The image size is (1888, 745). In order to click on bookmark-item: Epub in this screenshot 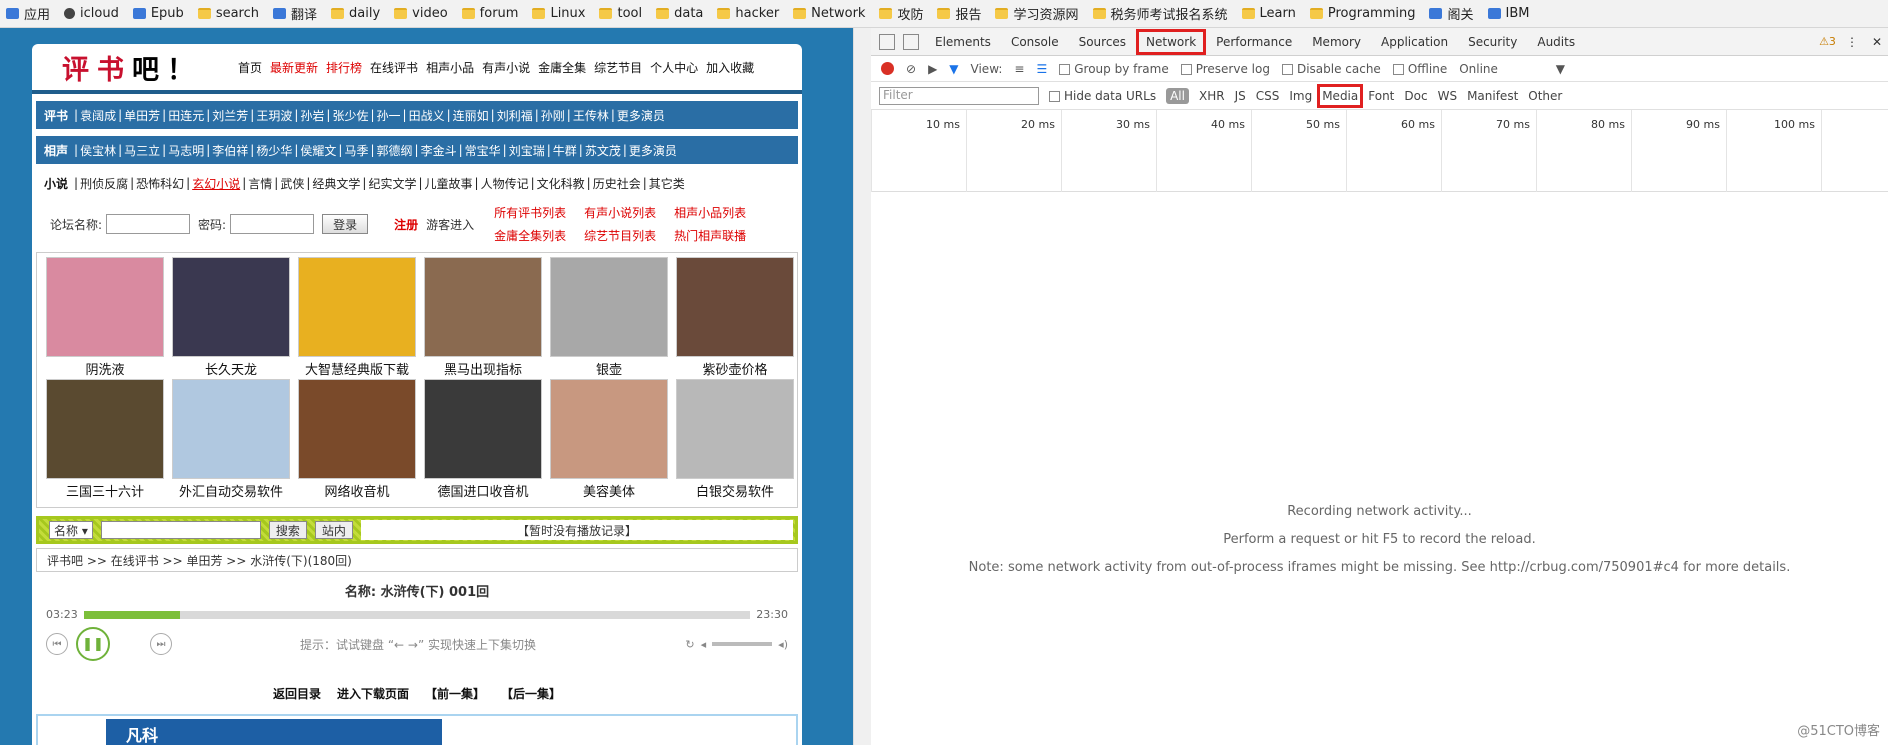, I will do `click(158, 13)`.